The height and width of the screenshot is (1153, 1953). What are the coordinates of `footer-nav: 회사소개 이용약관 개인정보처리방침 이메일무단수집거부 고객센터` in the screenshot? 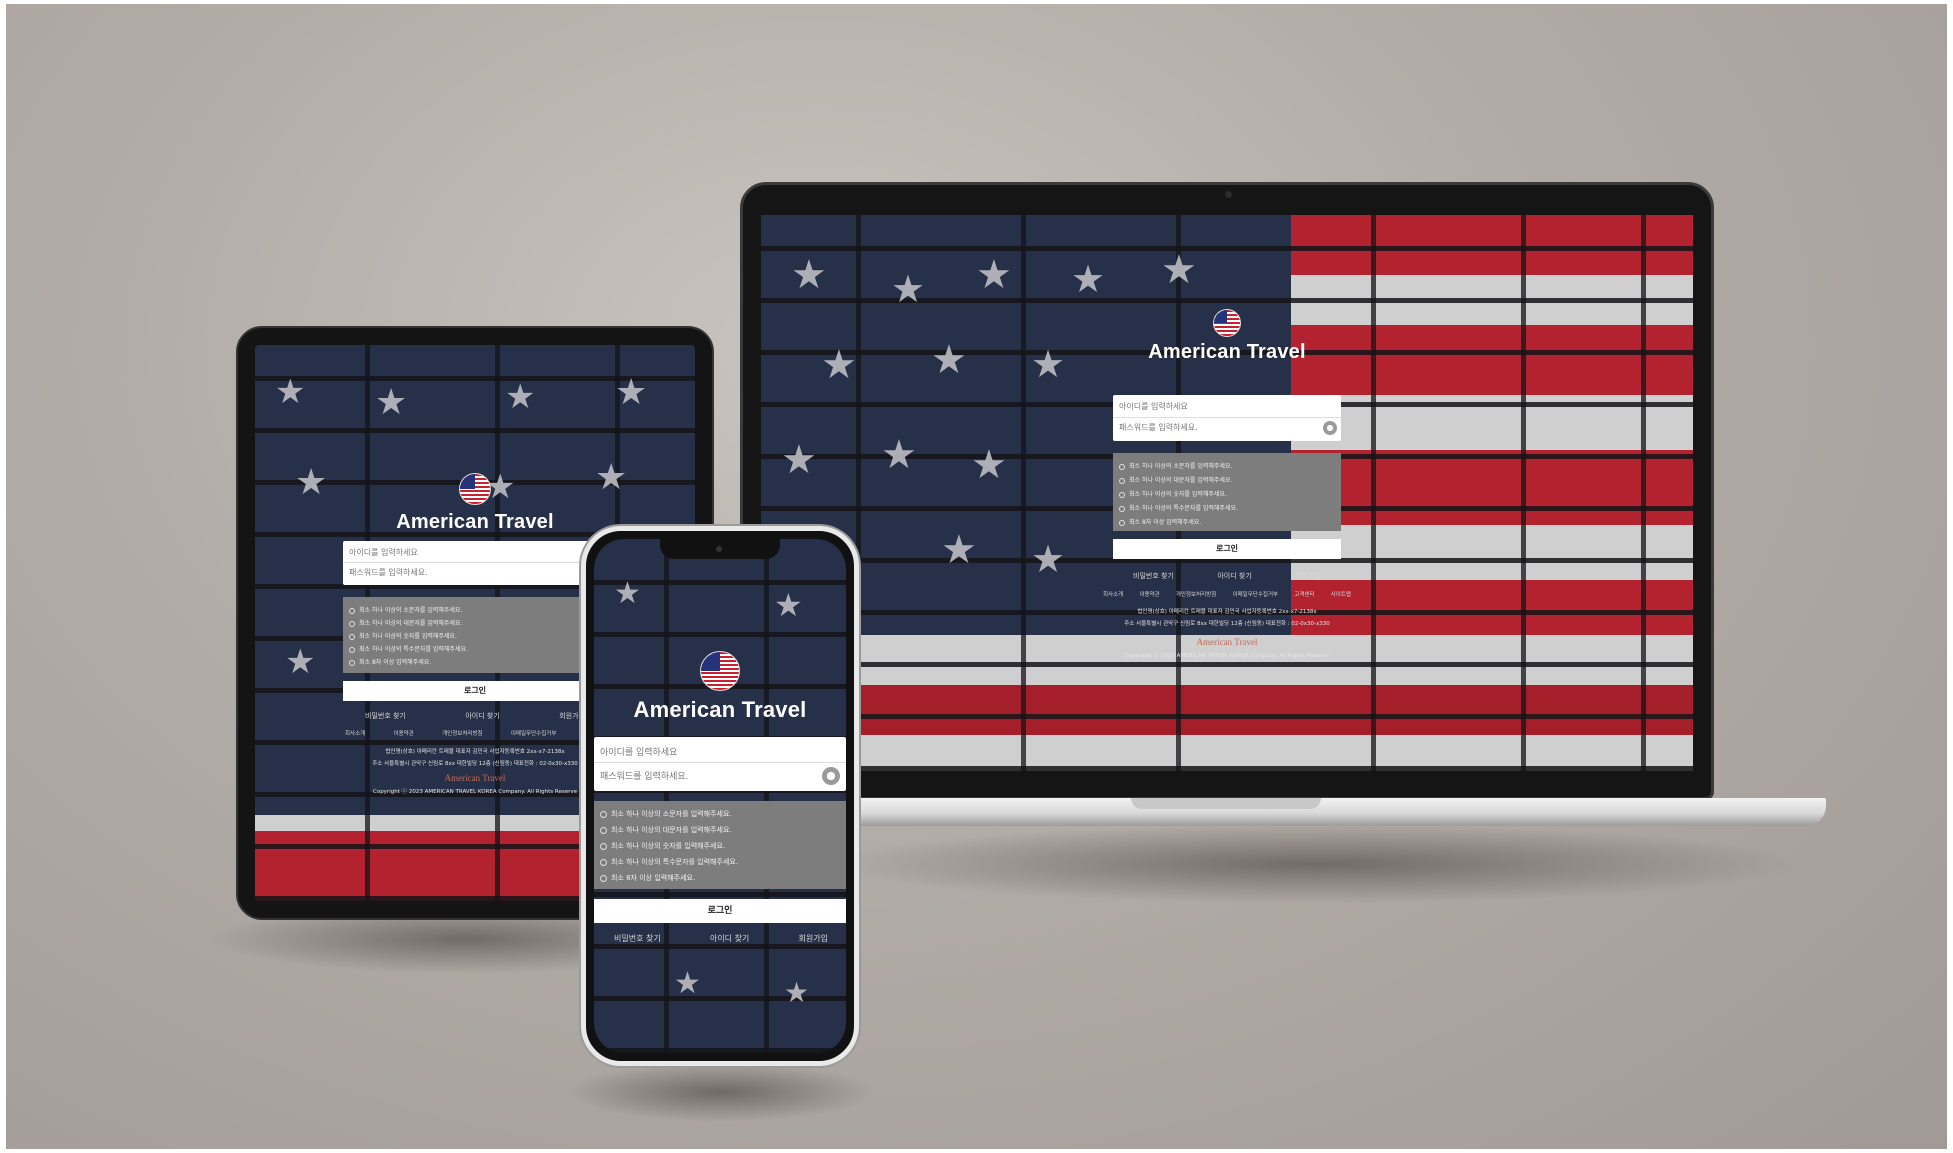 It's located at (475, 733).